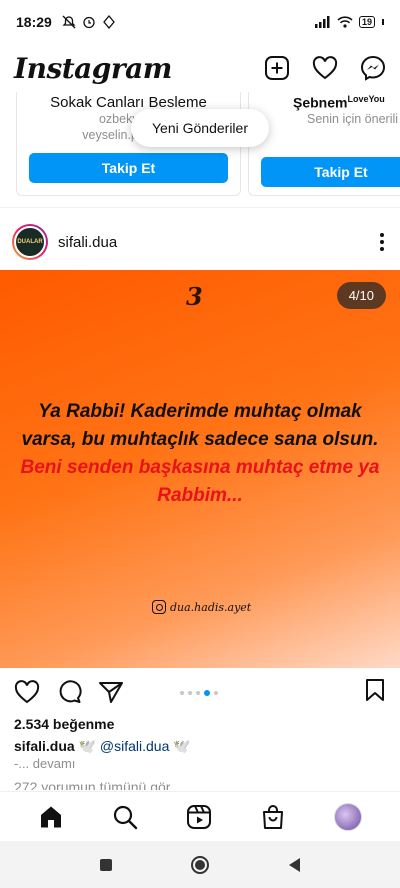  What do you see at coordinates (200, 207) in the screenshot?
I see `divider` at bounding box center [200, 207].